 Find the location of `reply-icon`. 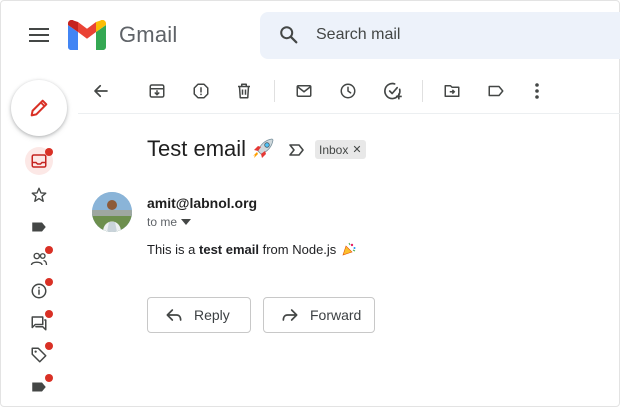

reply-icon is located at coordinates (174, 315).